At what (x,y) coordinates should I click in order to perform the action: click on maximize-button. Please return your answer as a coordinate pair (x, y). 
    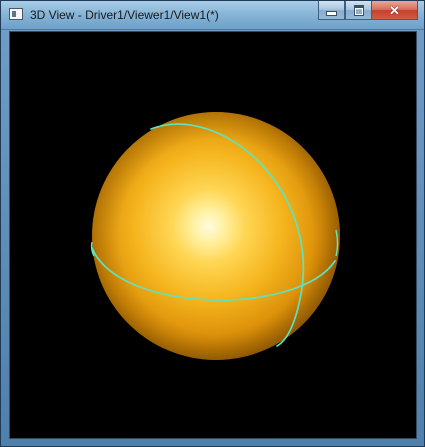
    Looking at the image, I should click on (358, 10).